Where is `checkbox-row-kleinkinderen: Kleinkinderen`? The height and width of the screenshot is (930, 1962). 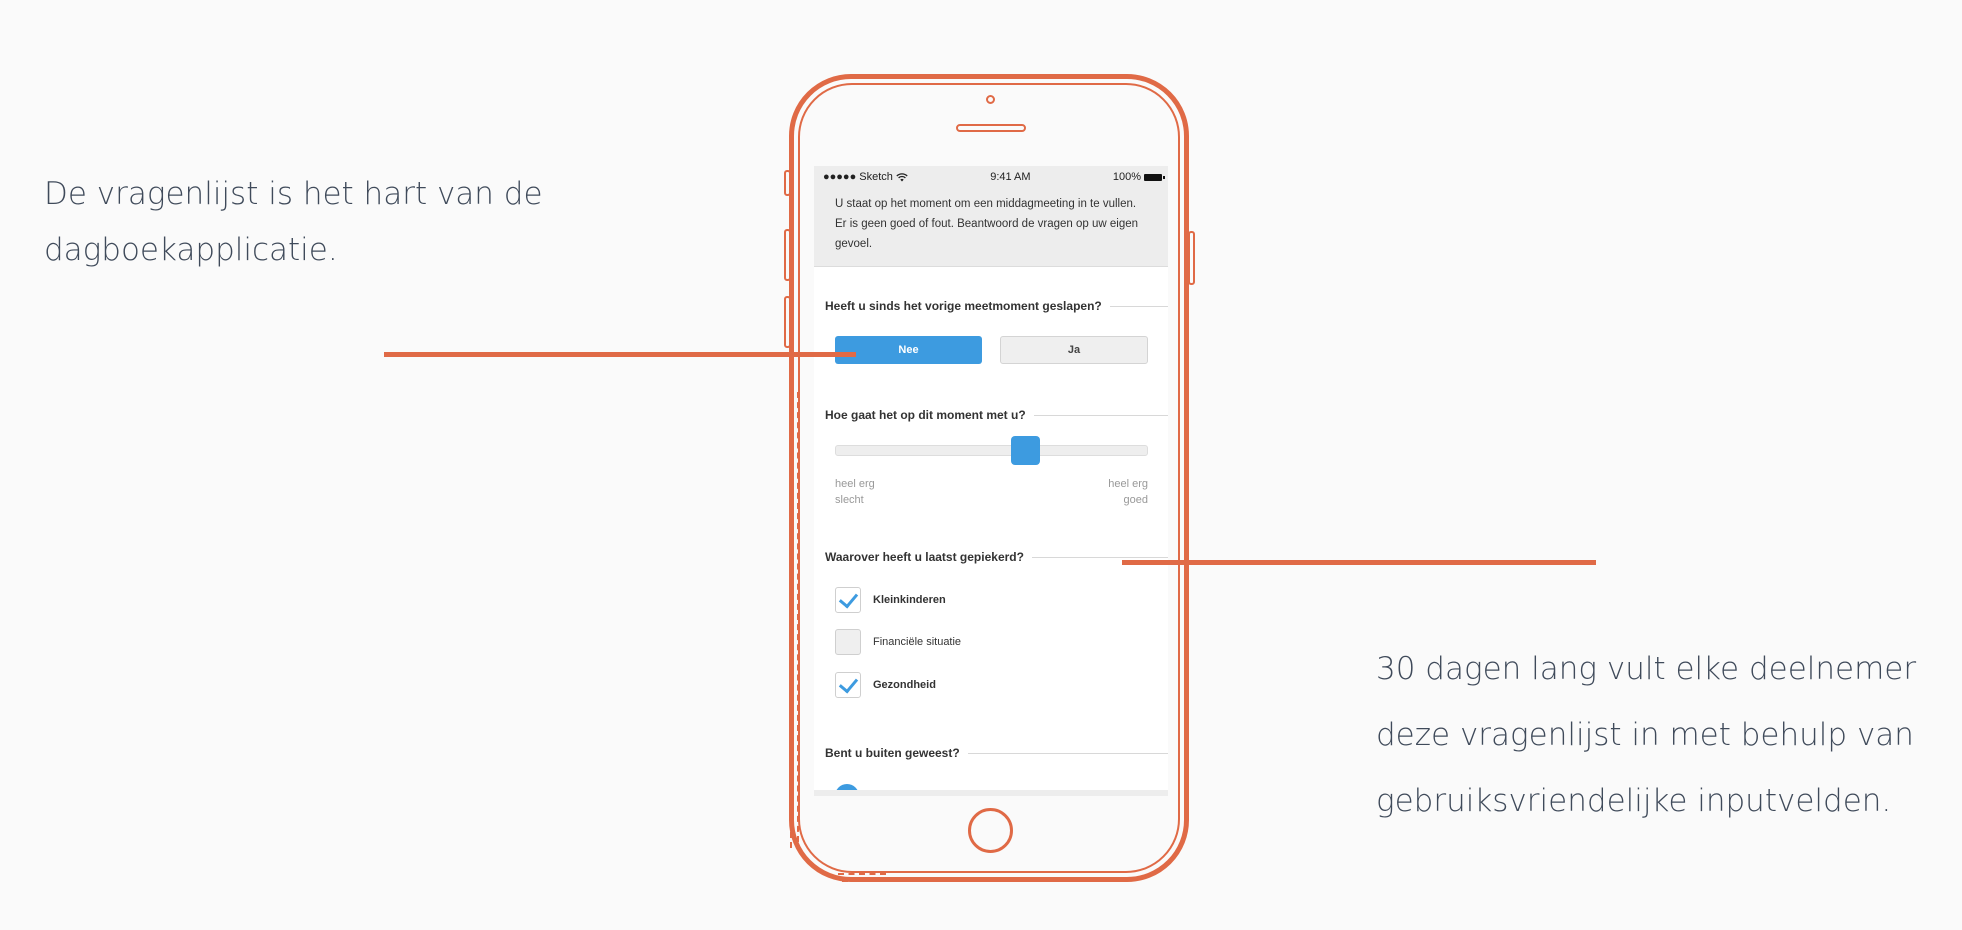 checkbox-row-kleinkinderen: Kleinkinderen is located at coordinates (890, 600).